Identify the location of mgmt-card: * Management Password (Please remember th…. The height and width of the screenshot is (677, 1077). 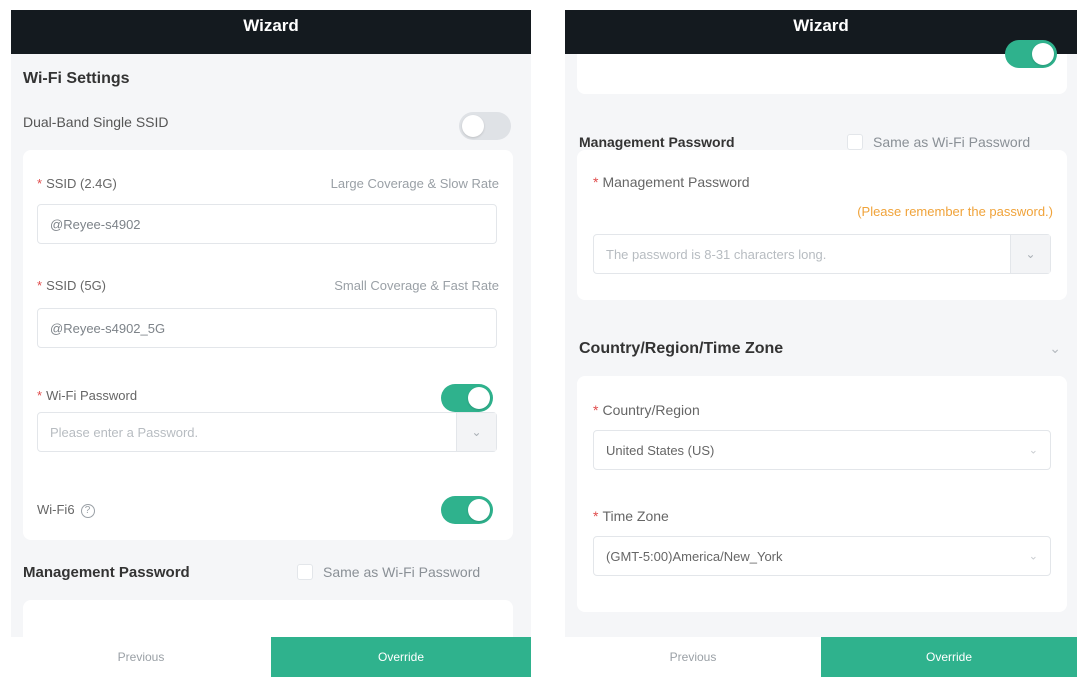
(822, 225).